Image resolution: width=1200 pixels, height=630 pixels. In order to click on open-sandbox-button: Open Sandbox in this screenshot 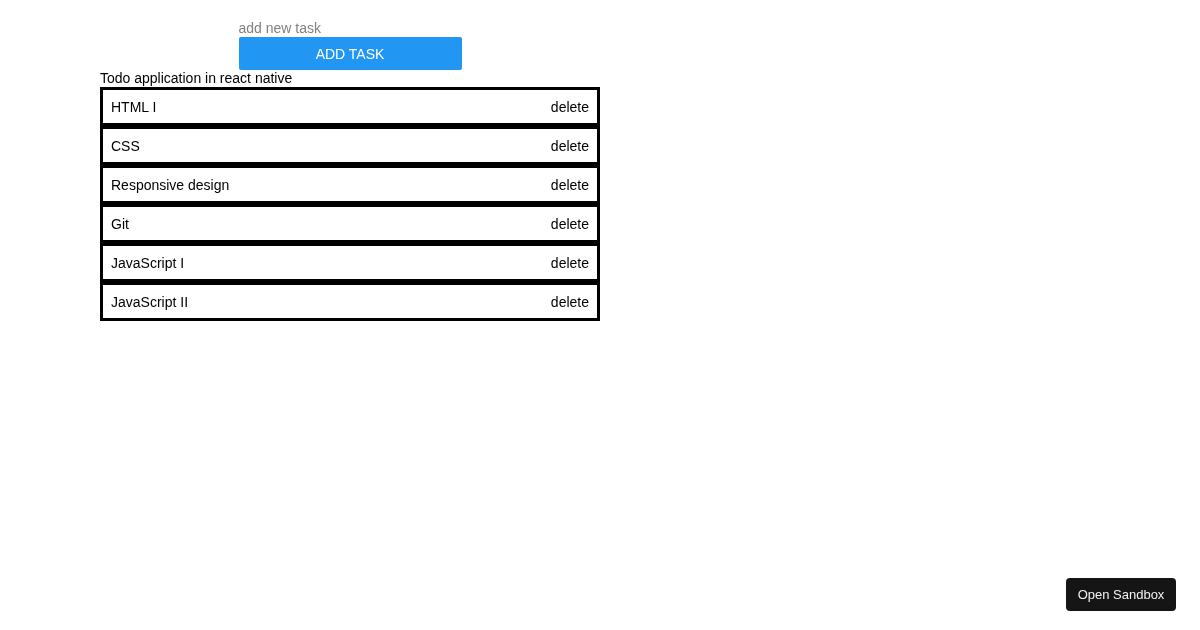, I will do `click(1121, 594)`.